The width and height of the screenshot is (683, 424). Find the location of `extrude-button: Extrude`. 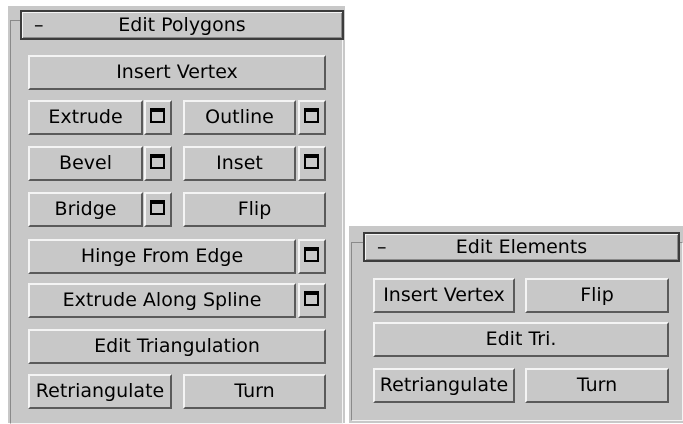

extrude-button: Extrude is located at coordinates (85, 117).